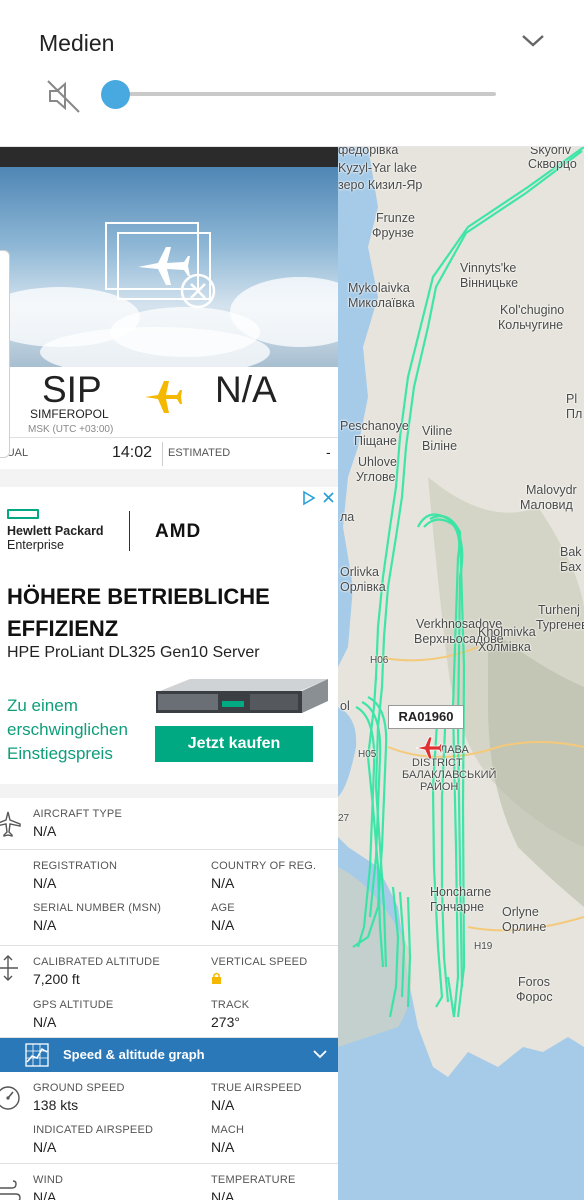 Image resolution: width=584 pixels, height=1200 pixels. I want to click on map-label: Гончарне, so click(457, 907).